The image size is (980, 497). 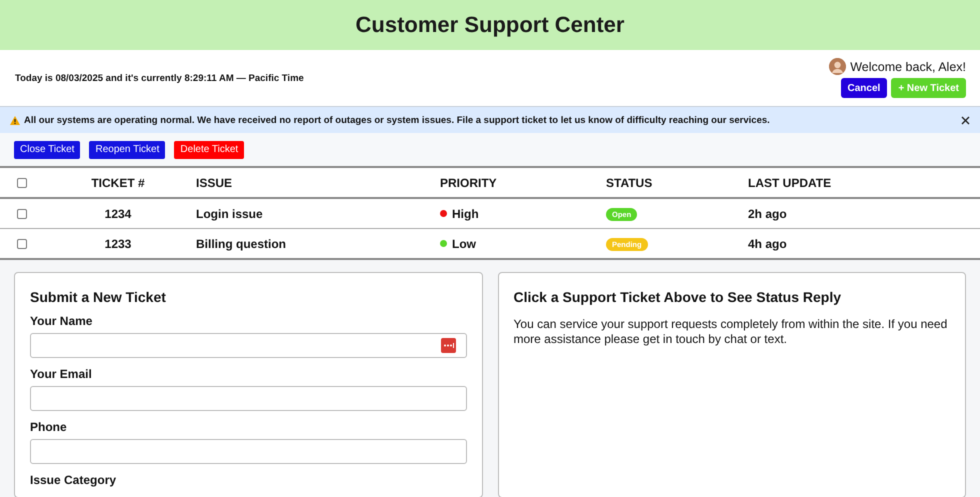 I want to click on action-button: Close Ticket, so click(x=47, y=149).